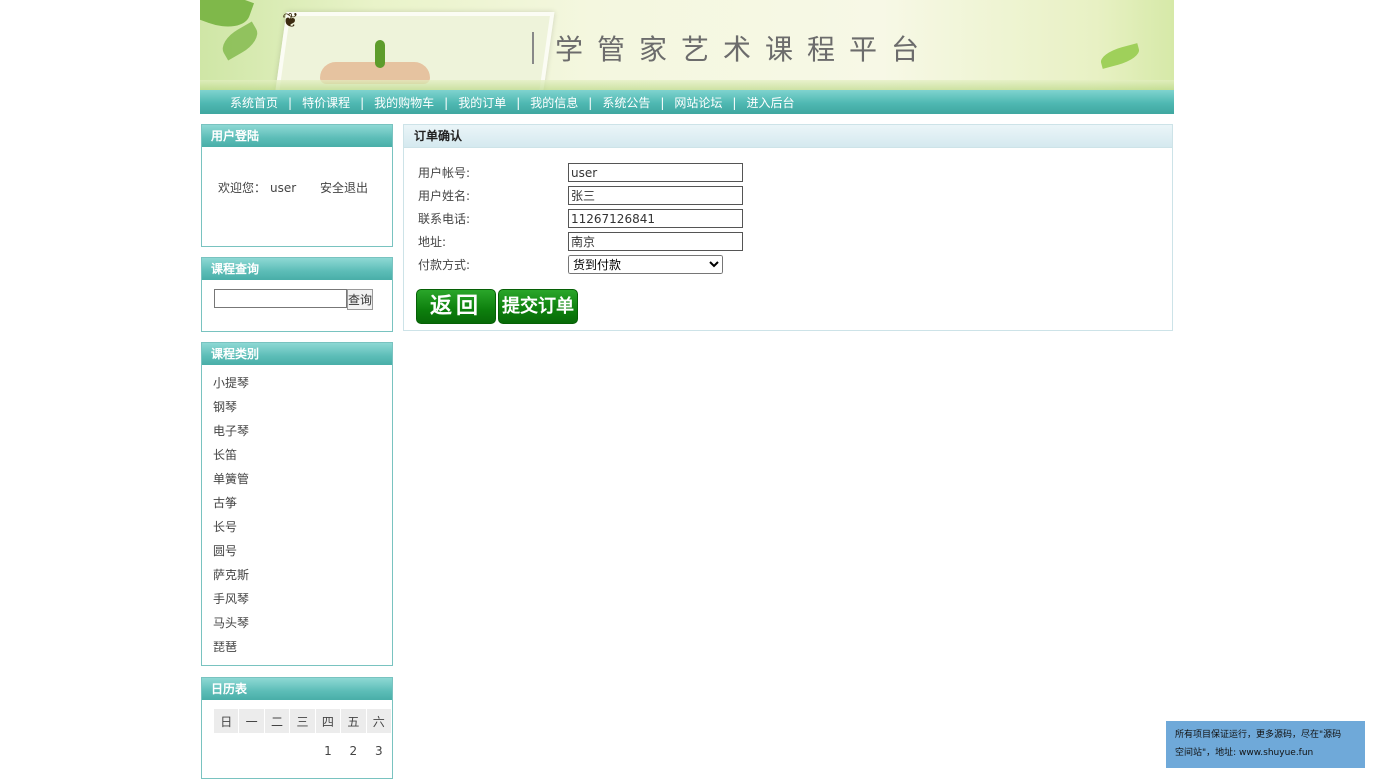  What do you see at coordinates (533, 48) in the screenshot?
I see `banner-divider` at bounding box center [533, 48].